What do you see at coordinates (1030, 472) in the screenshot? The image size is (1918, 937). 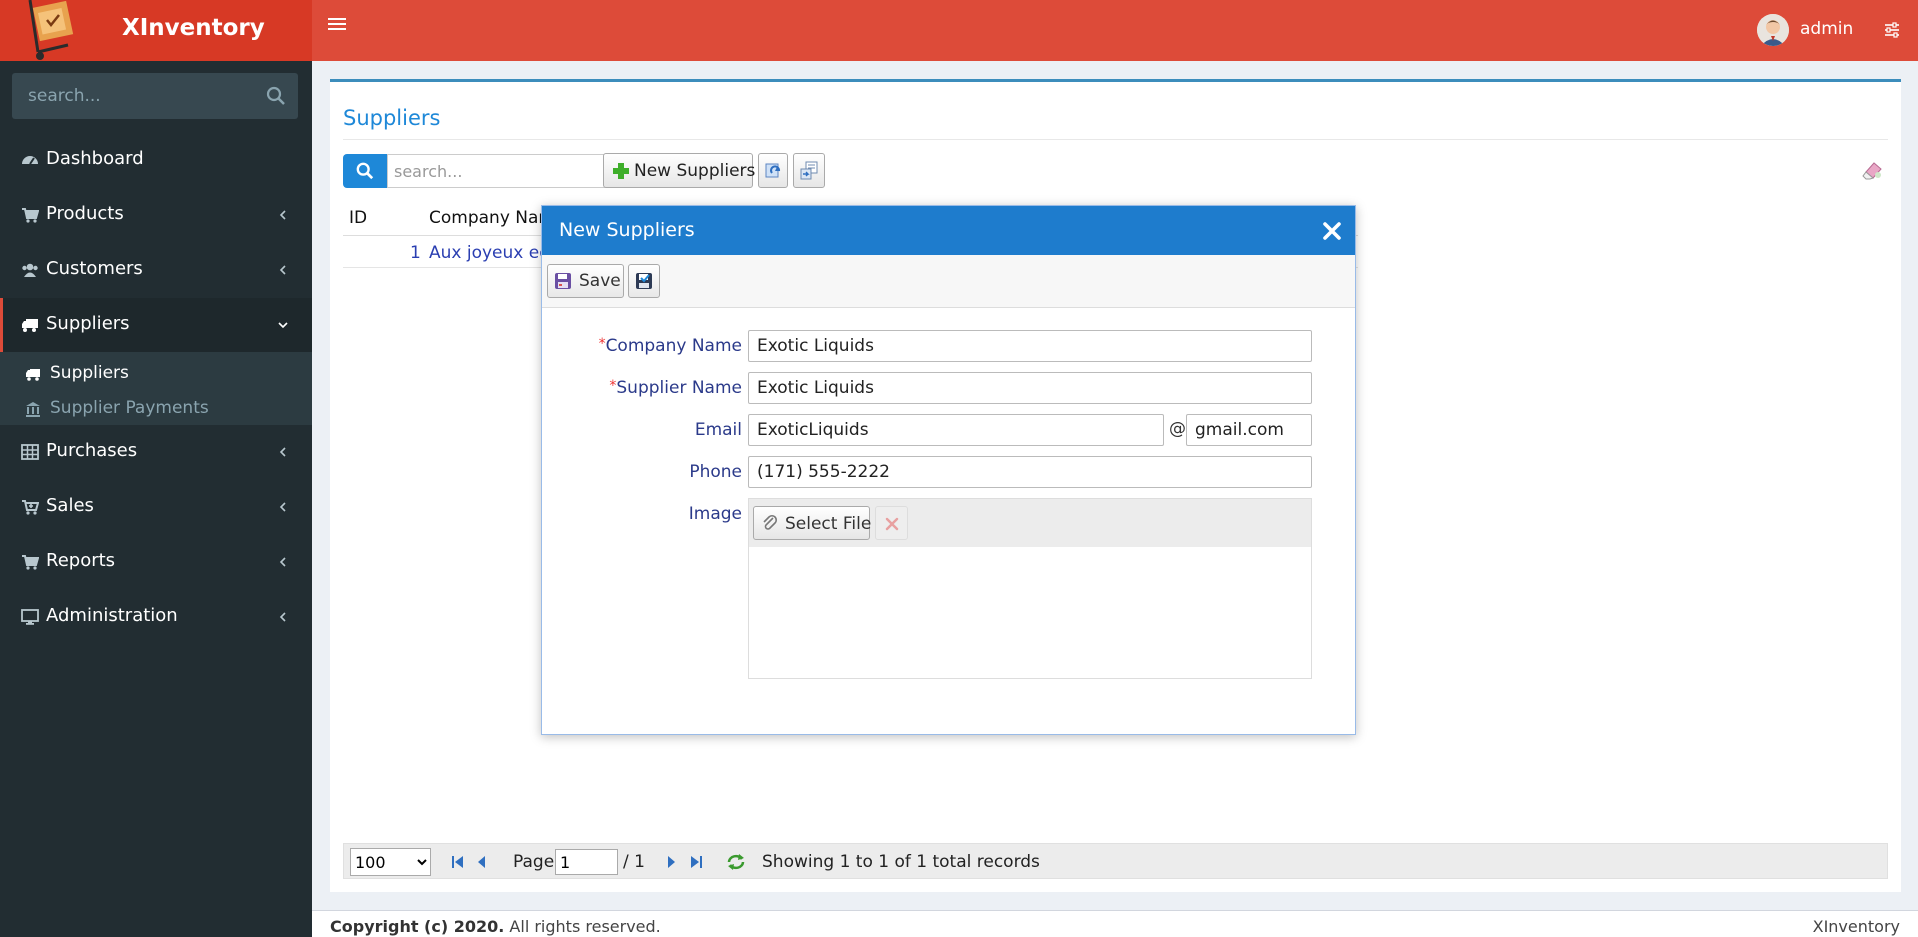 I see `phone-field` at bounding box center [1030, 472].